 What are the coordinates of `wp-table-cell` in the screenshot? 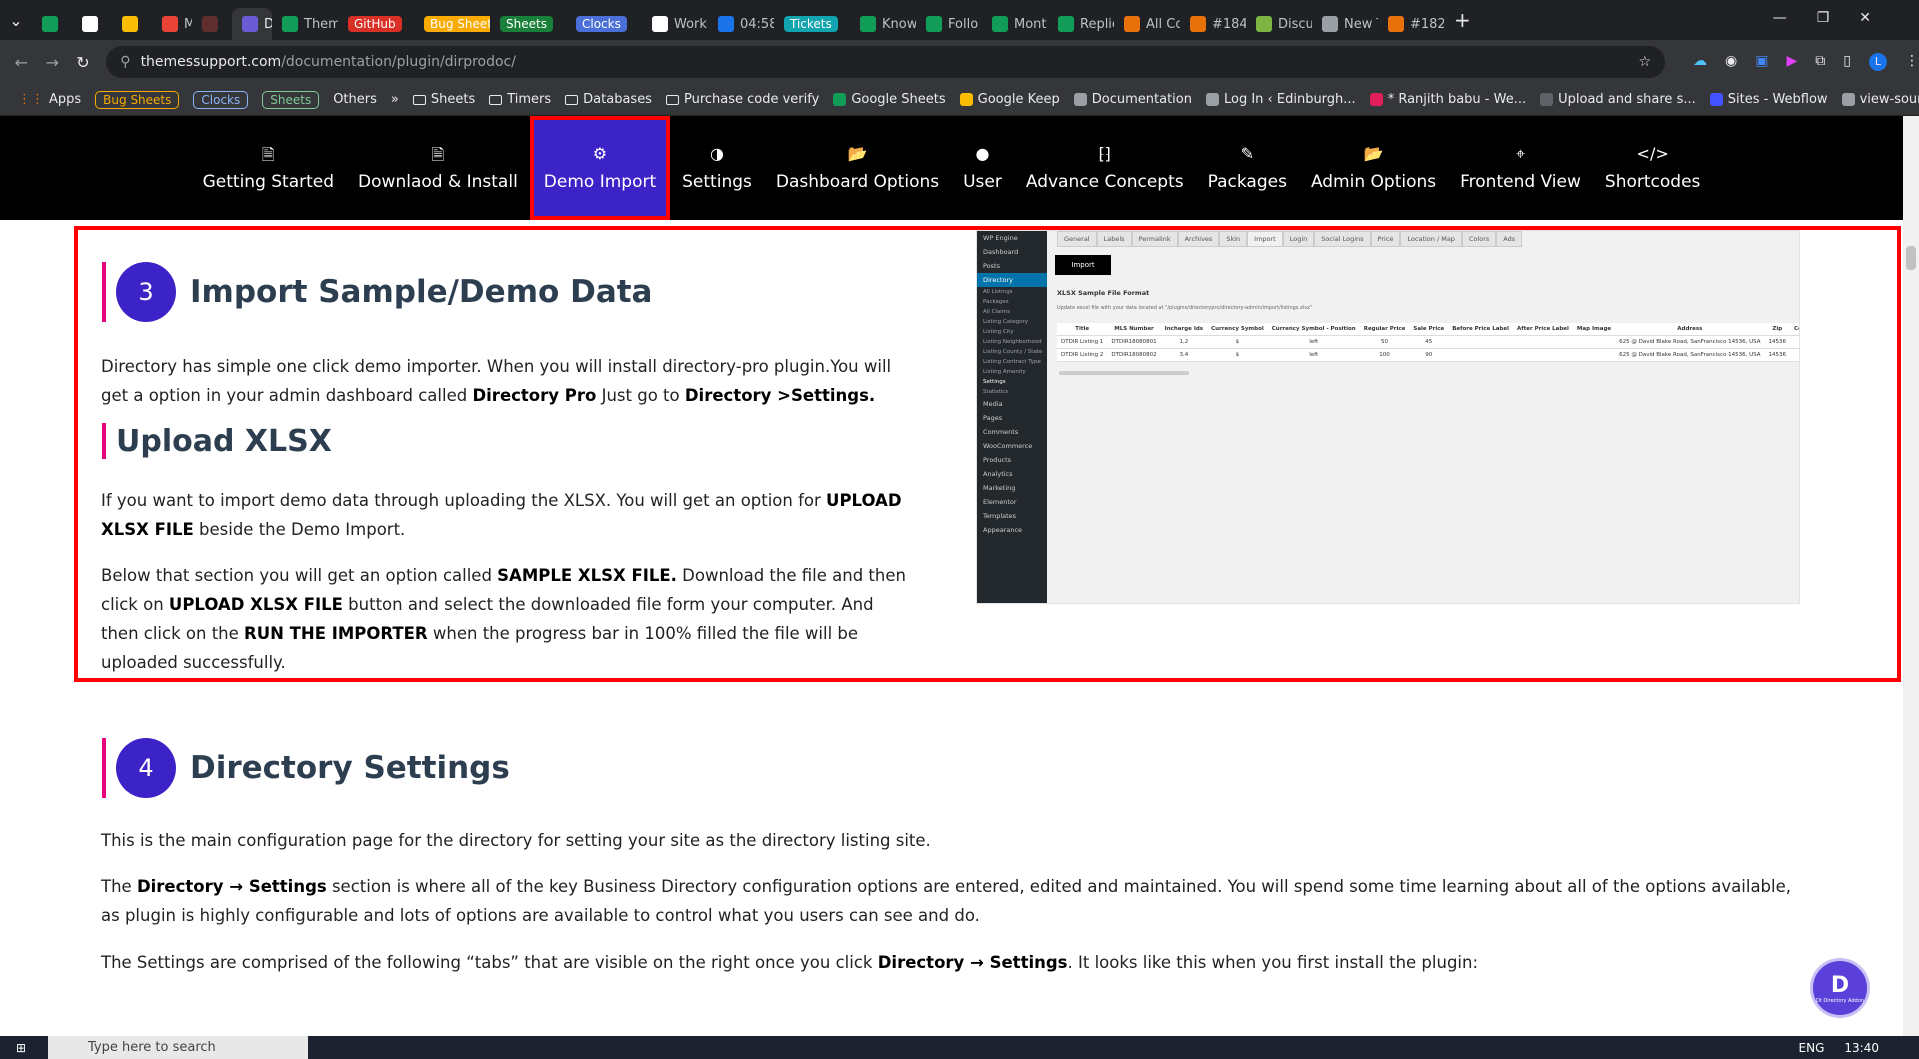 It's located at (1480, 342).